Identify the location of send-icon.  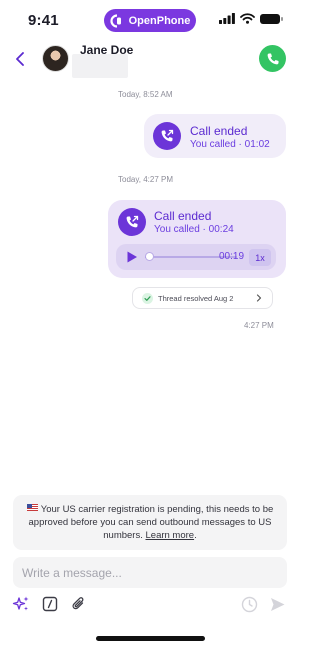
(277, 604).